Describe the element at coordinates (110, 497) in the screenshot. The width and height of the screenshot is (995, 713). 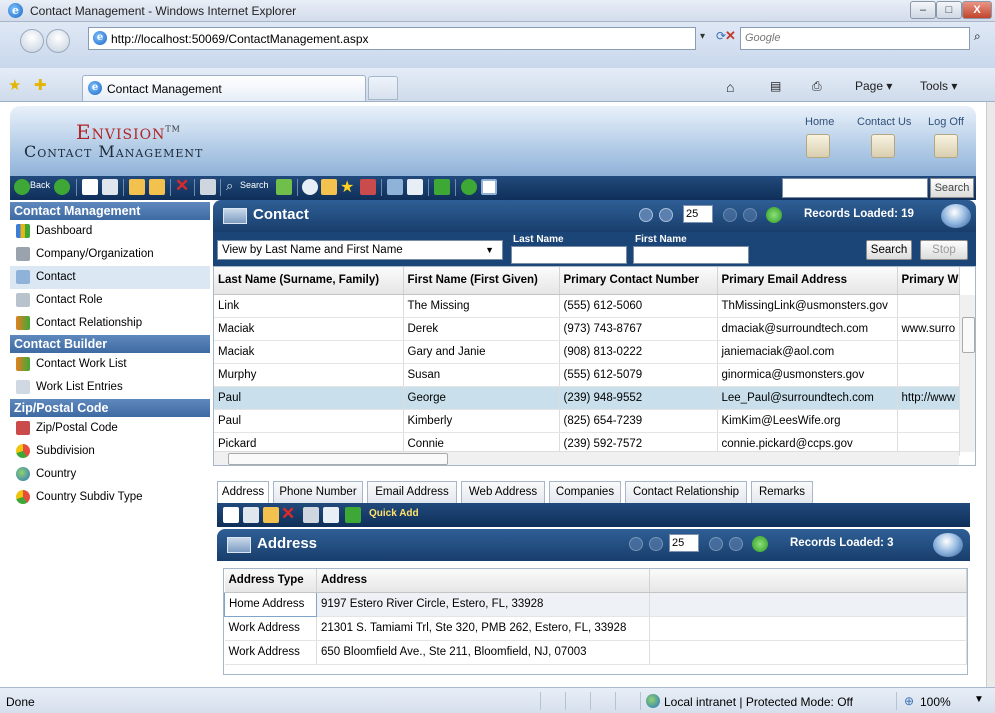
I see `sidebar-item-country-subdiv-type: Country Subdiv Type` at that location.